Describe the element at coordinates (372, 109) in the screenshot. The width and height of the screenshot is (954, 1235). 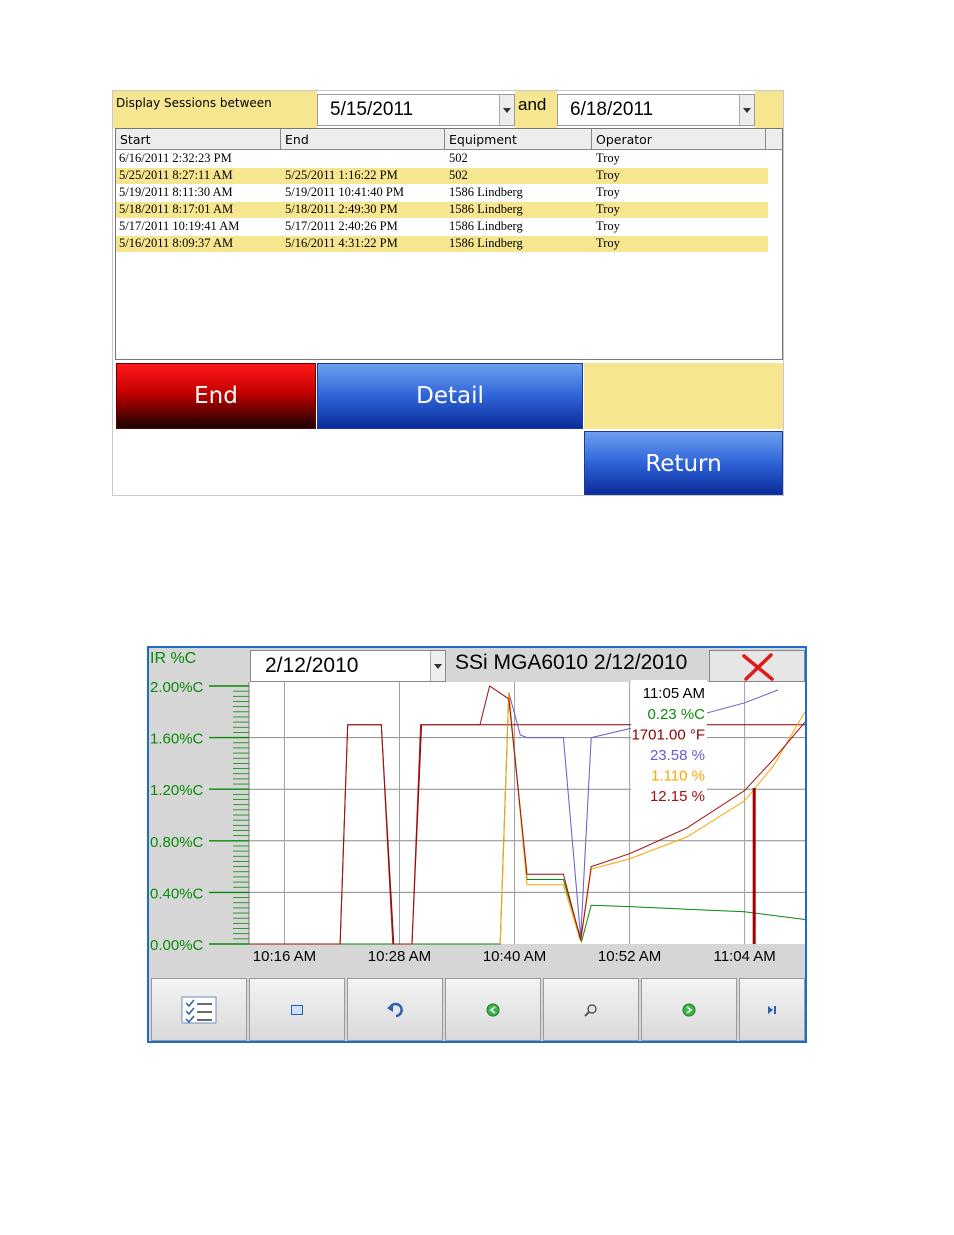
I see `from-date-value: 5/15/2011` at that location.